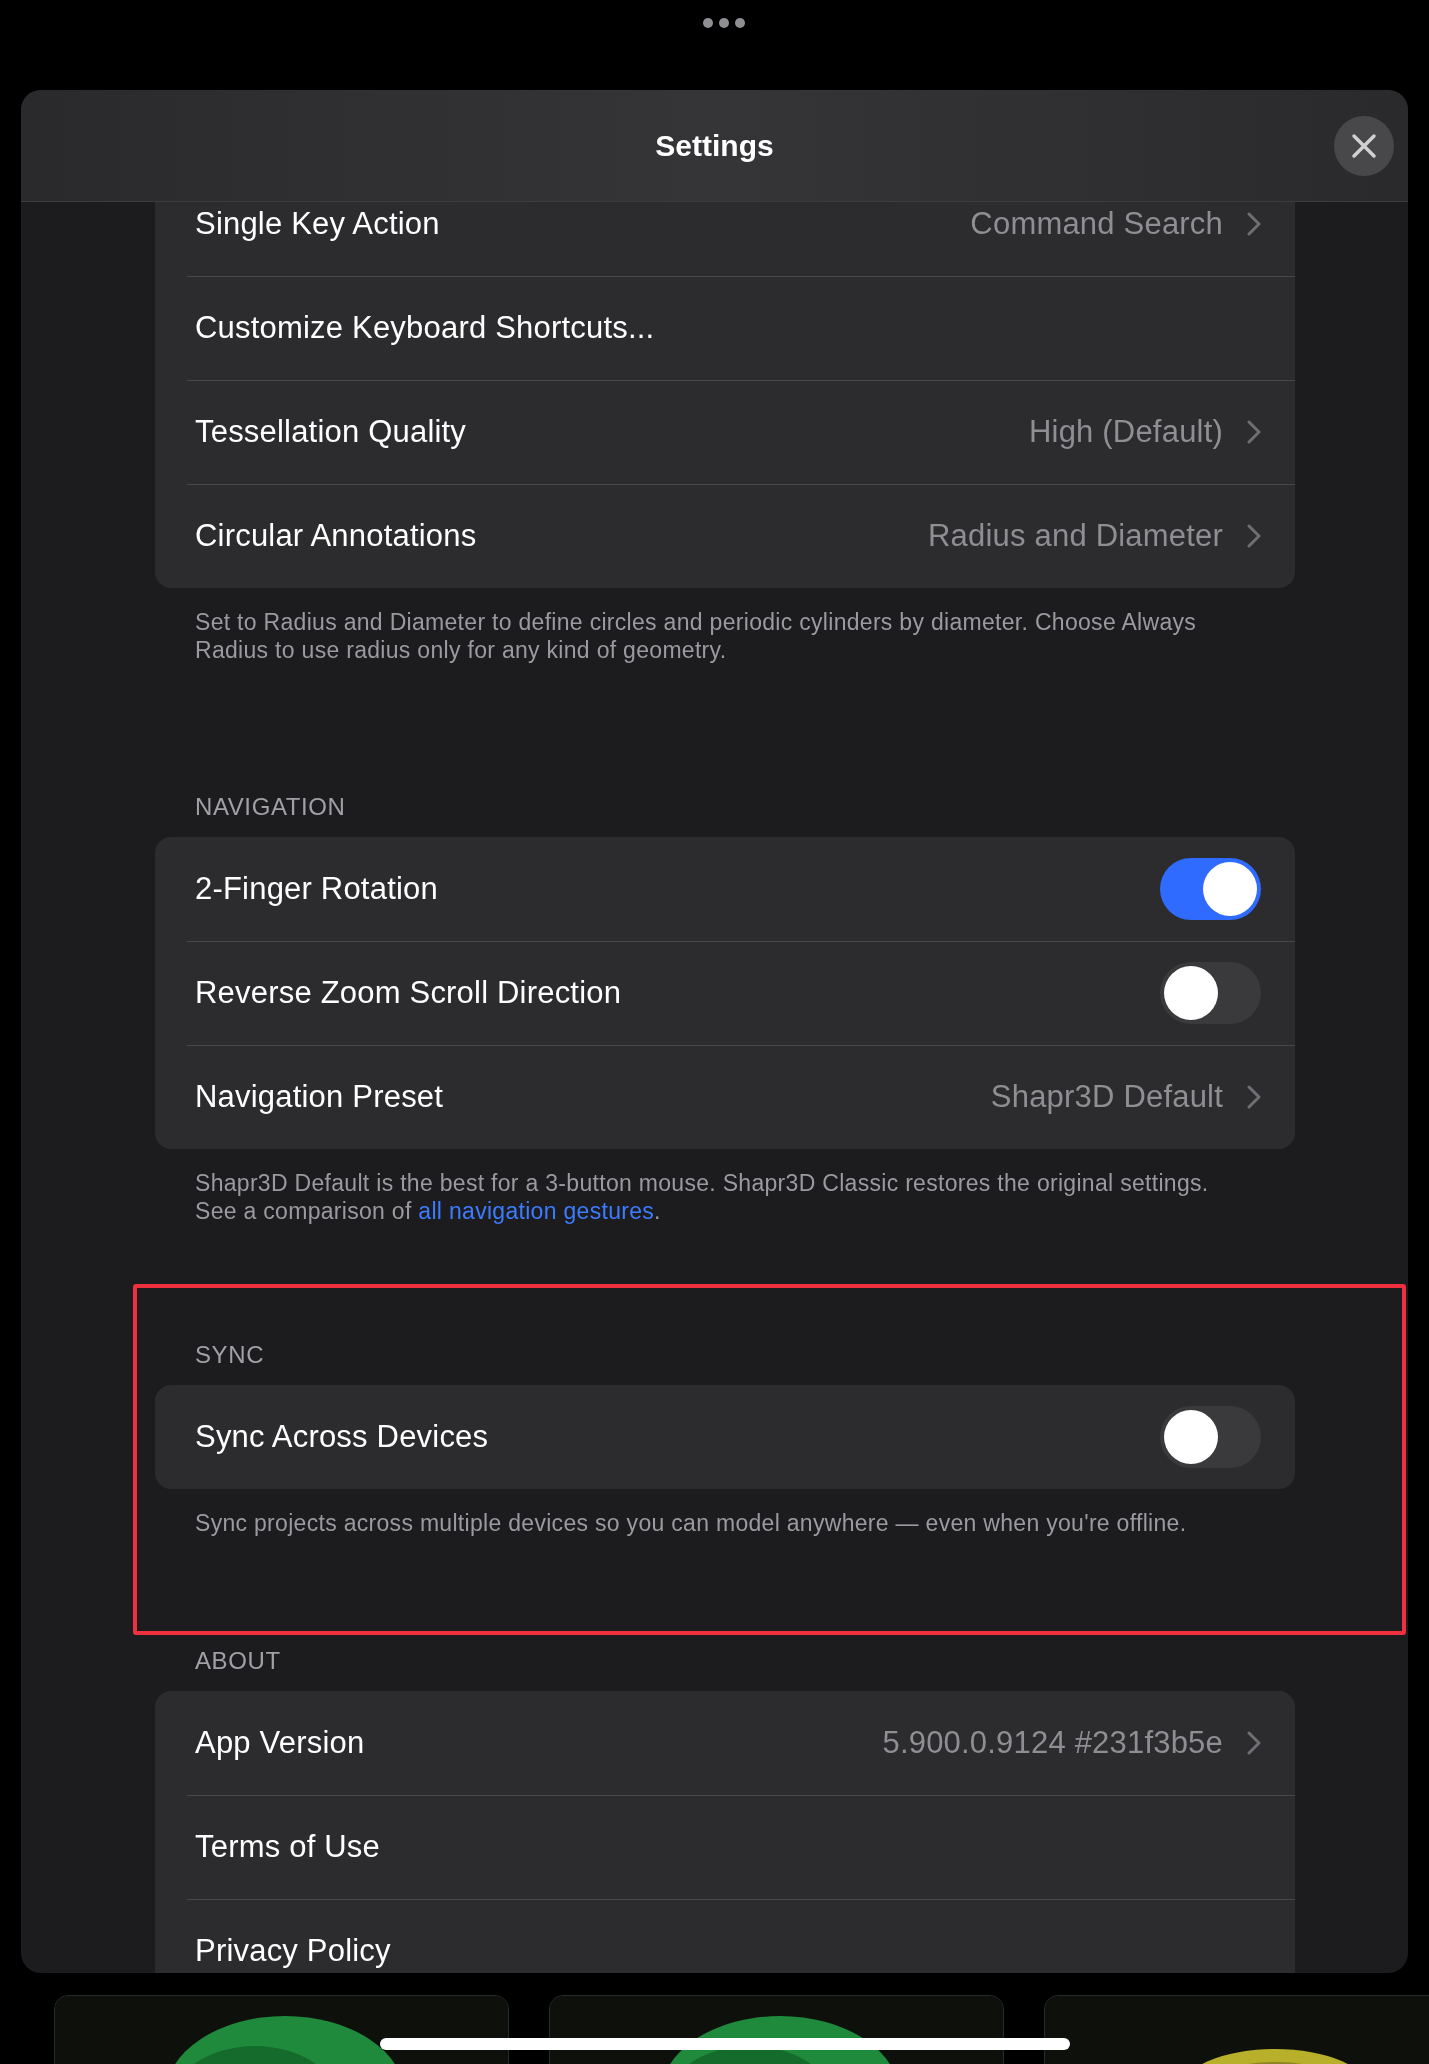 Image resolution: width=1429 pixels, height=2064 pixels. I want to click on more-icon, so click(724, 23).